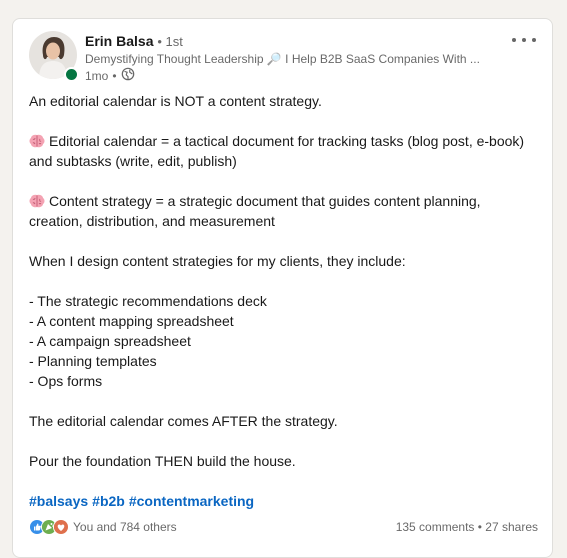 This screenshot has width=567, height=558. I want to click on author-line: Erin Balsa • 1st, so click(134, 41).